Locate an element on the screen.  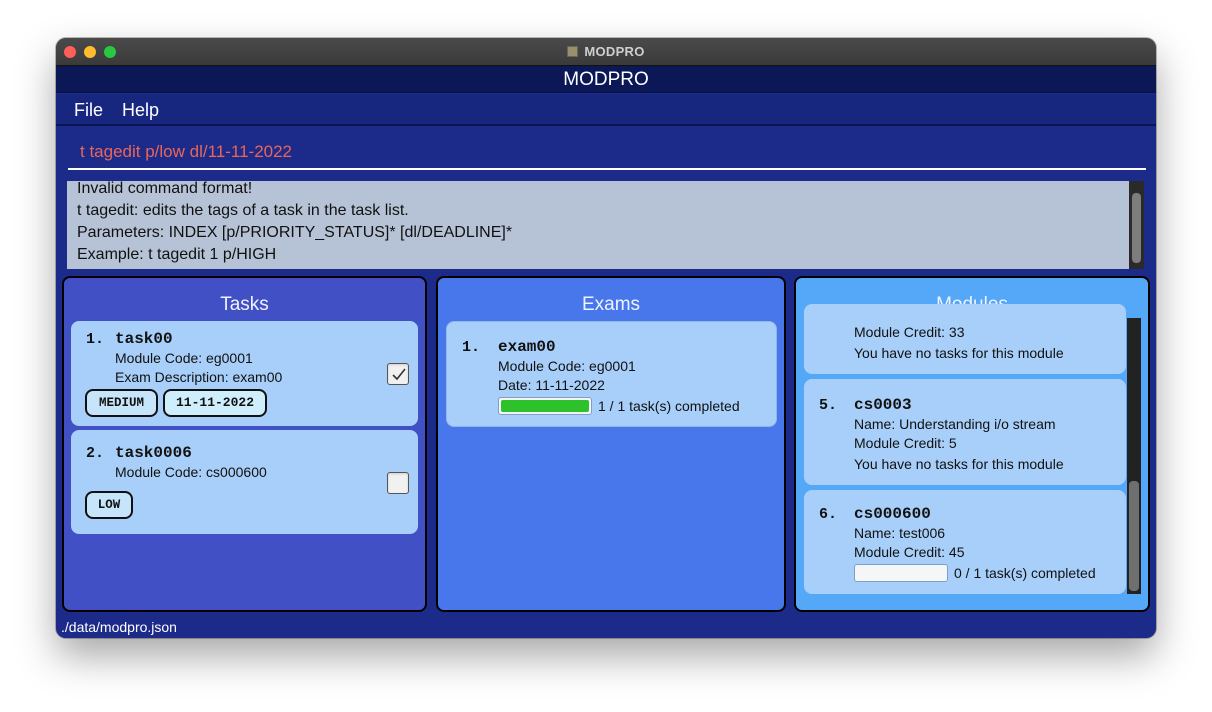
task-module-code: Module Code: cs000600 is located at coordinates (191, 472).